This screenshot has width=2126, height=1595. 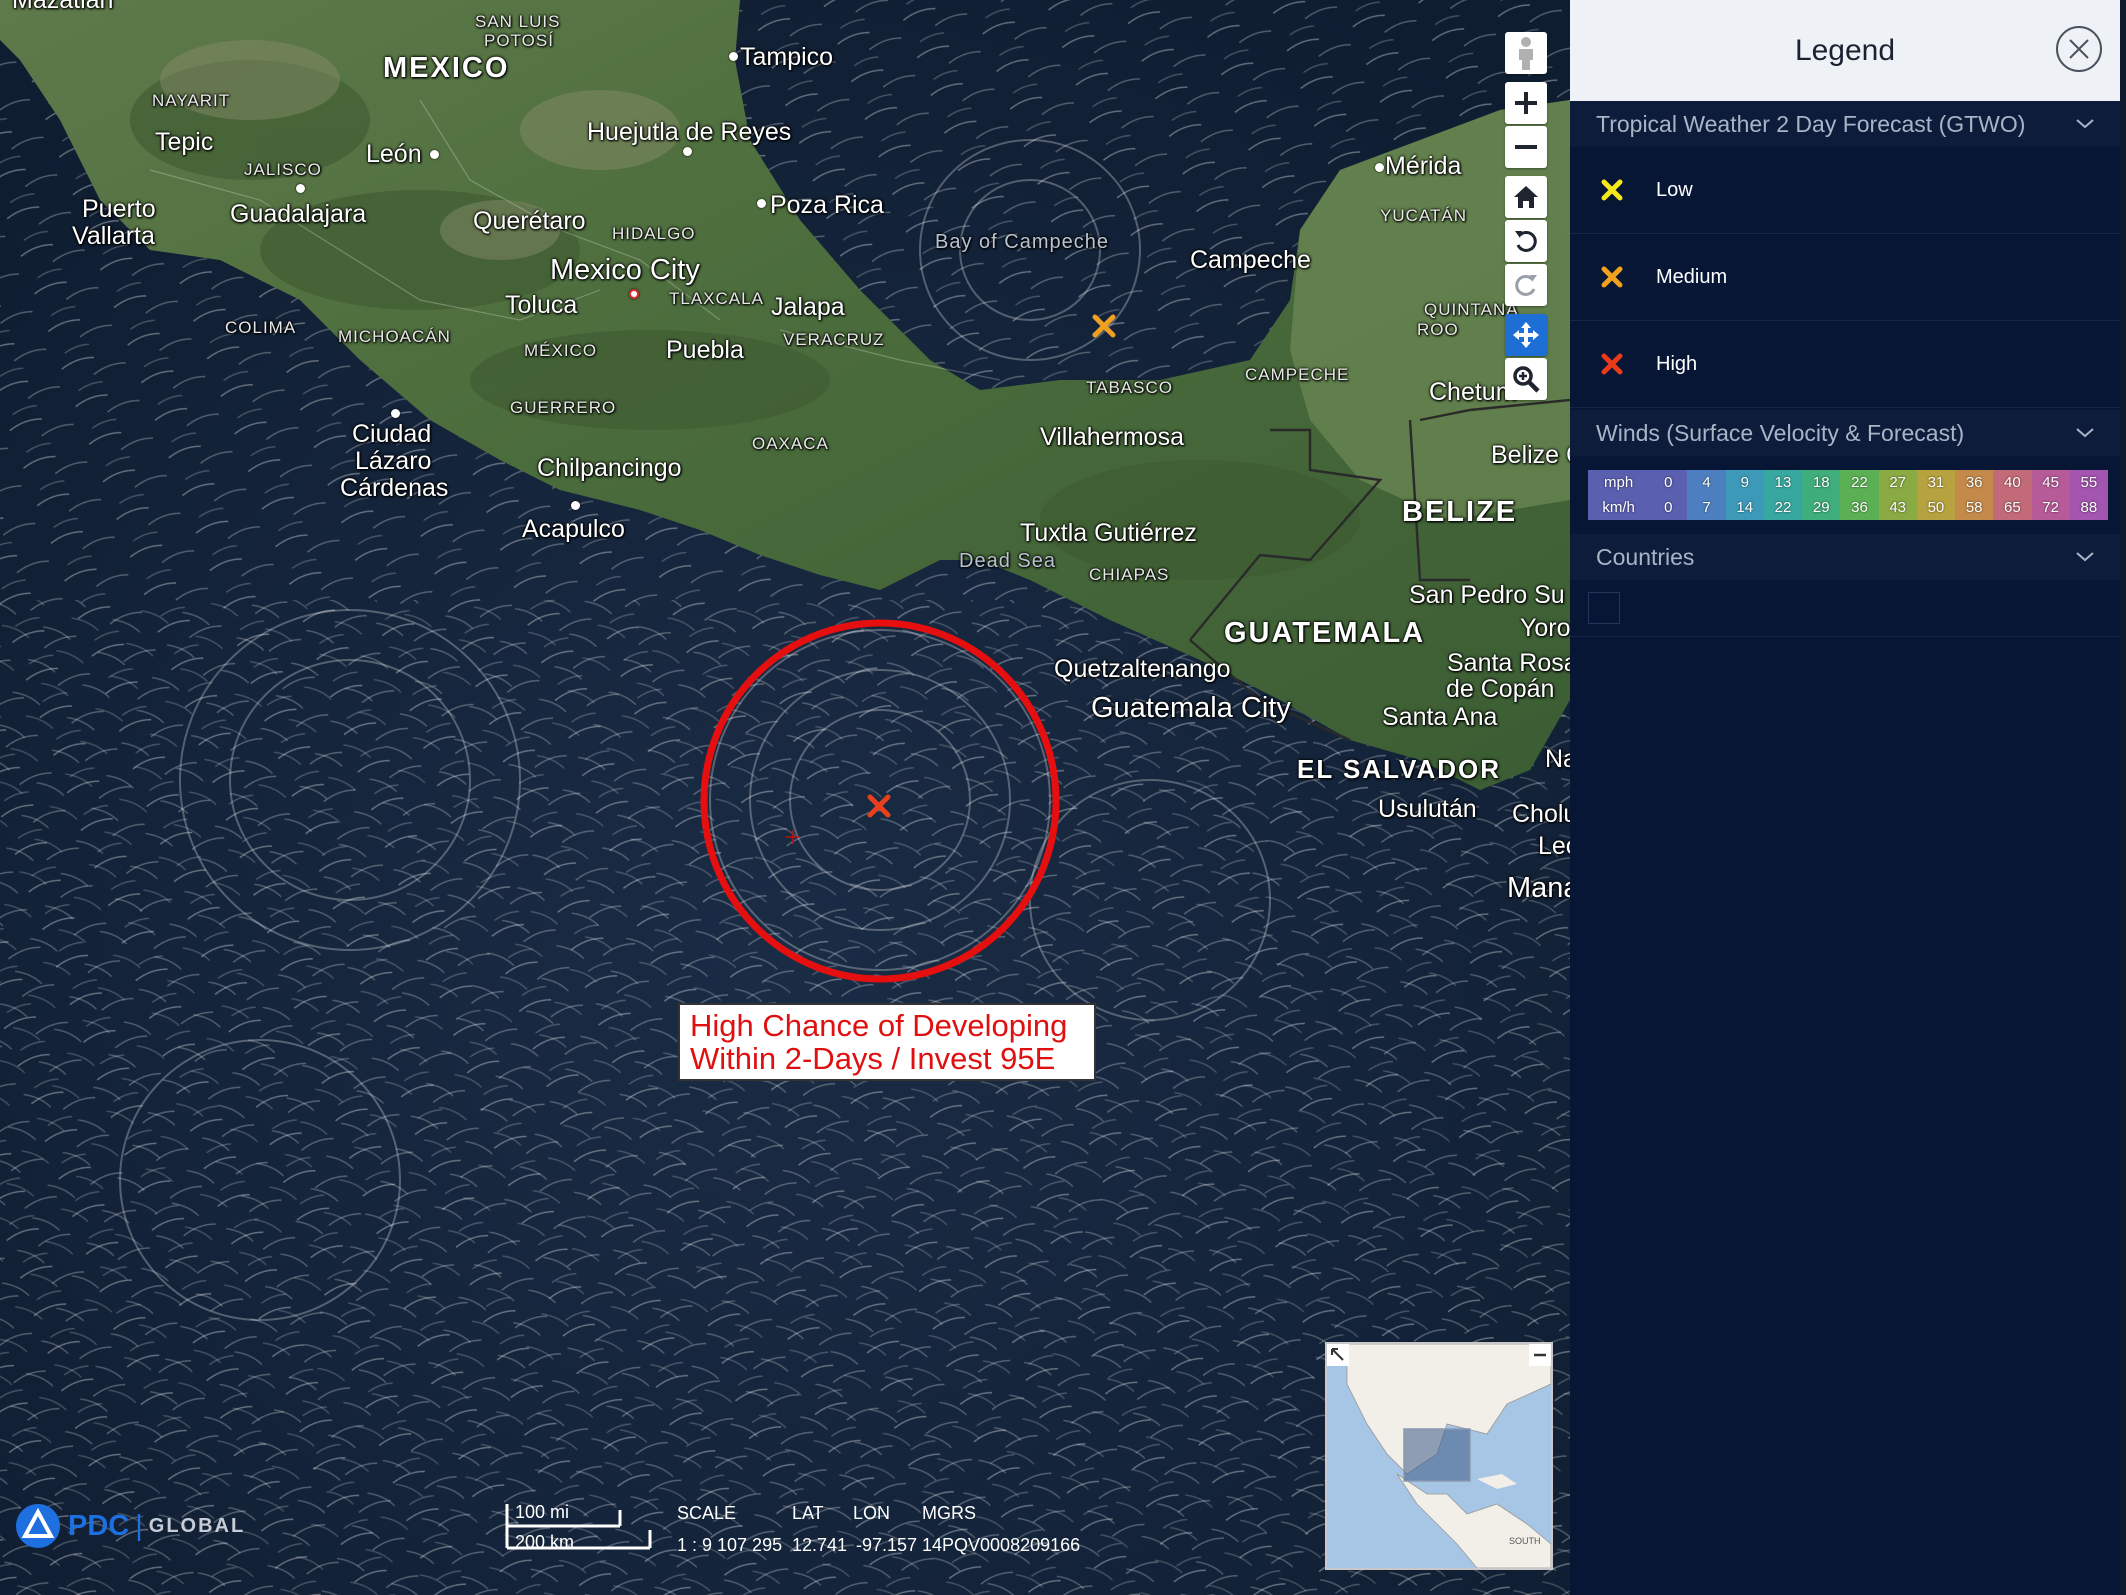 What do you see at coordinates (392, 434) in the screenshot?
I see `place-ciudad: Ciudad` at bounding box center [392, 434].